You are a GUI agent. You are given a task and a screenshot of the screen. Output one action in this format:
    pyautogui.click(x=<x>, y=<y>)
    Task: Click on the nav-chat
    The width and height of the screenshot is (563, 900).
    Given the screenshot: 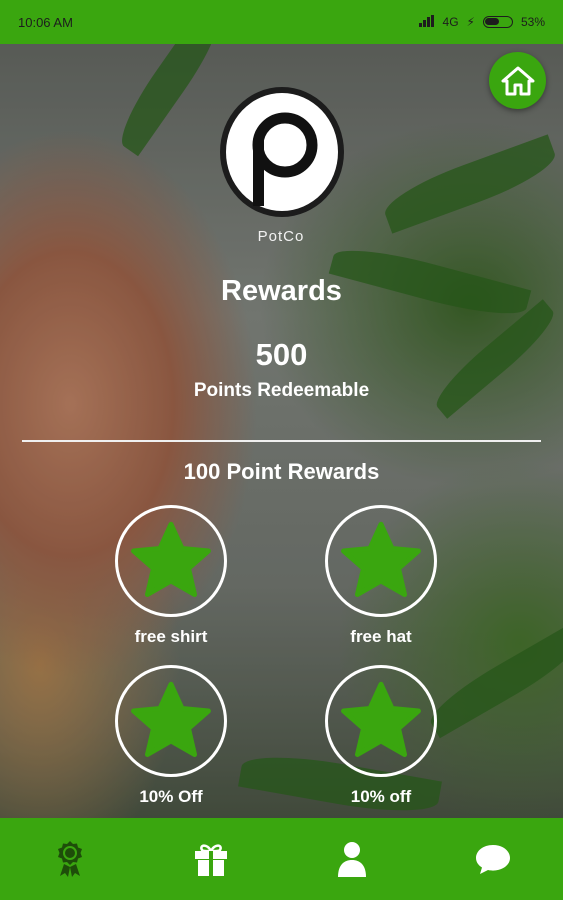 What is the action you would take?
    pyautogui.click(x=493, y=859)
    